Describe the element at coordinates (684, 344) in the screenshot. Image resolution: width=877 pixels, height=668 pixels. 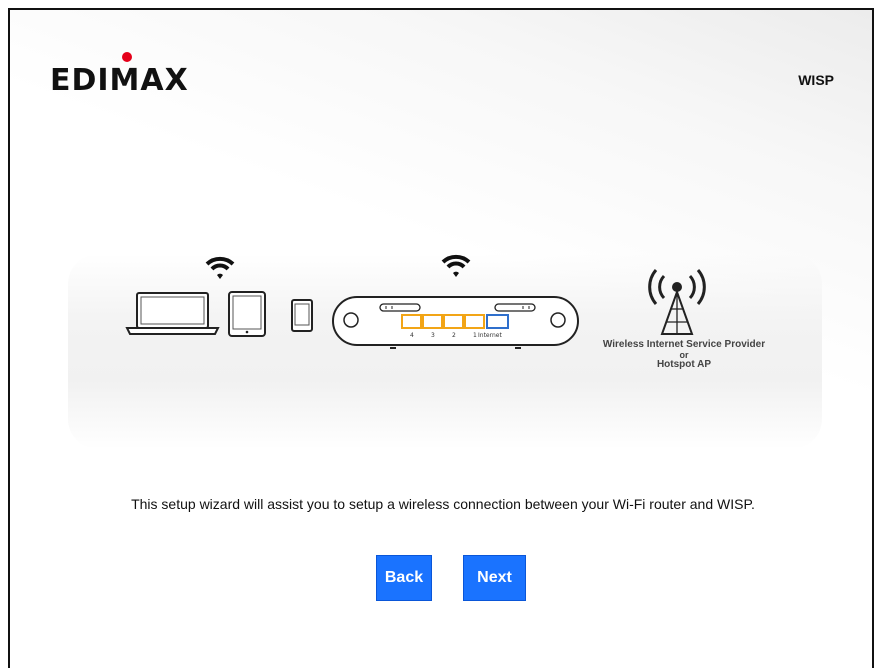
I see `caption-line-1: Wireless Internet Service Provider` at that location.